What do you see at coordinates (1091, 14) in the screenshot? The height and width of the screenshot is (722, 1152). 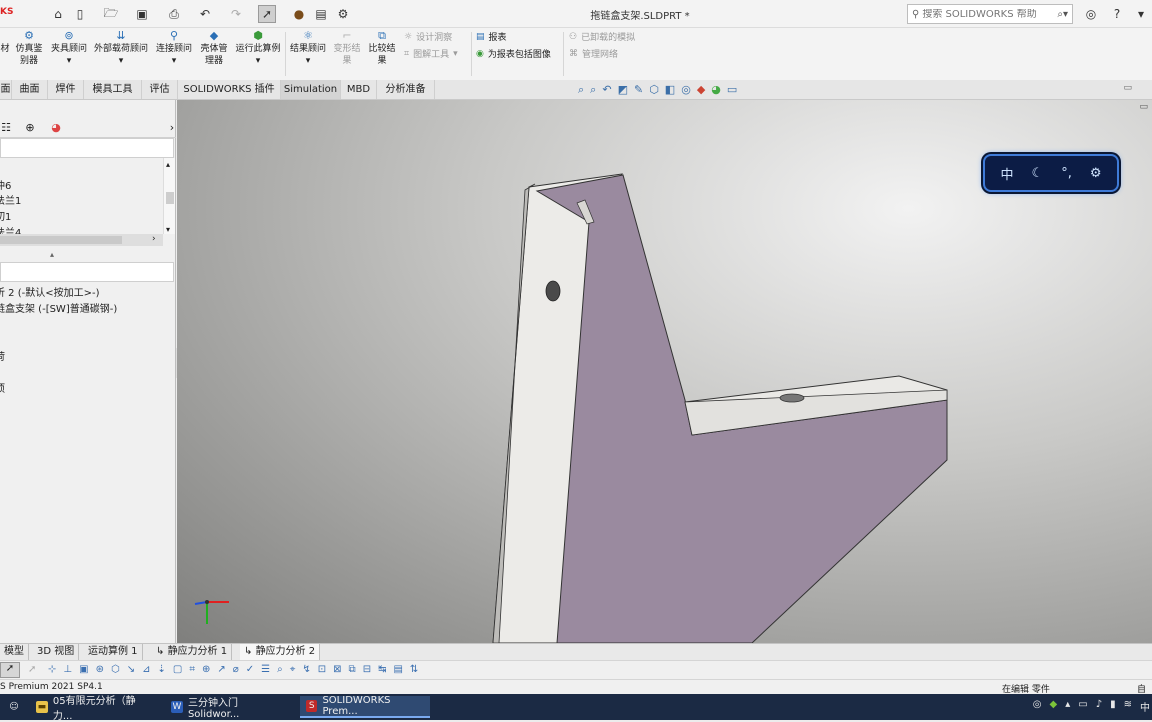 I see `user-icon: ◎` at bounding box center [1091, 14].